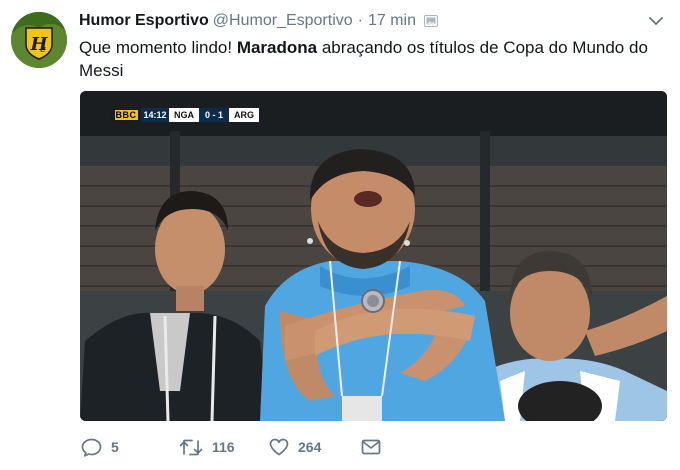 This screenshot has width=680, height=470. What do you see at coordinates (155, 115) in the screenshot?
I see `match-clock: 14:12` at bounding box center [155, 115].